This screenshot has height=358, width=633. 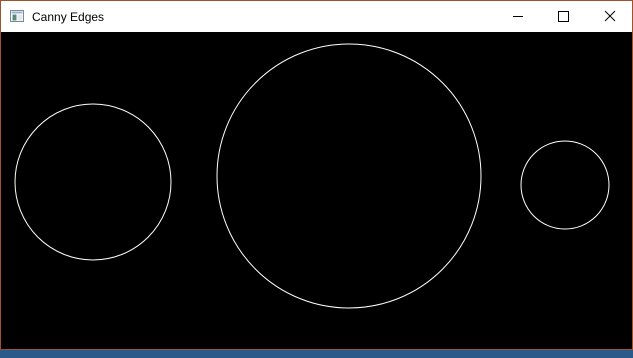 What do you see at coordinates (68, 17) in the screenshot?
I see `window-title: Canny Edges` at bounding box center [68, 17].